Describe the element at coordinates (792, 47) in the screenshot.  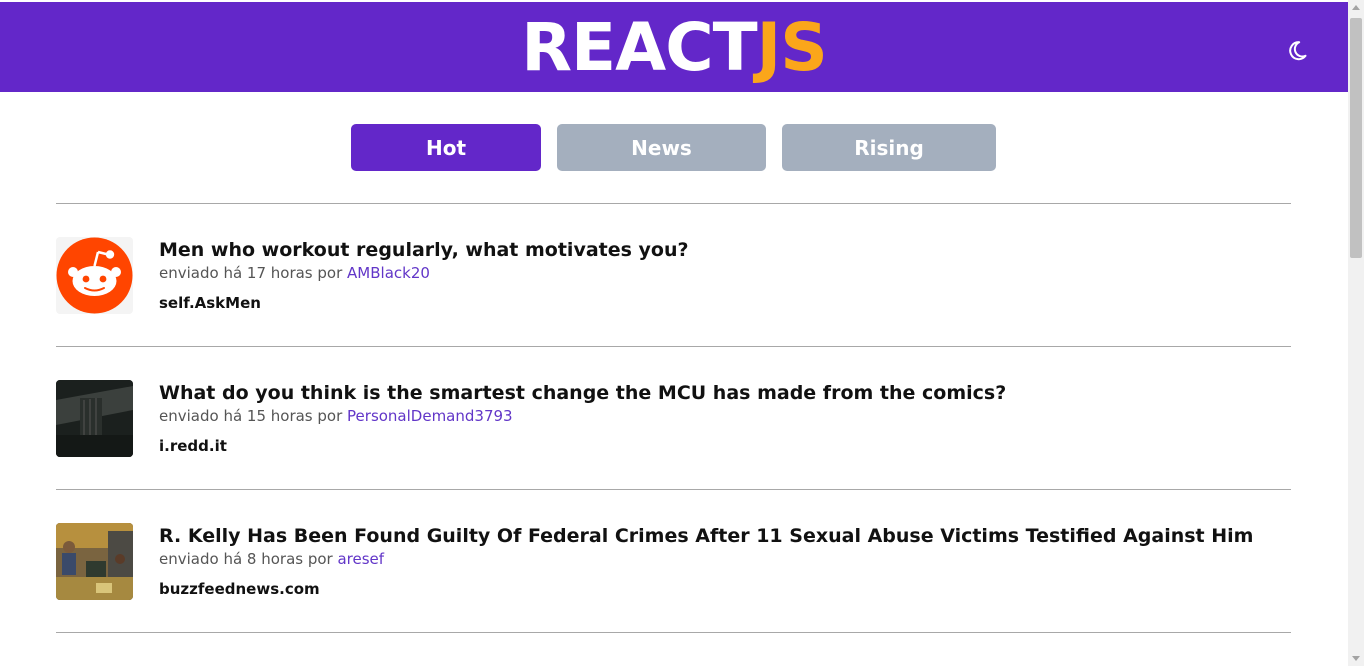
I see `logo-text-js: JS` at that location.